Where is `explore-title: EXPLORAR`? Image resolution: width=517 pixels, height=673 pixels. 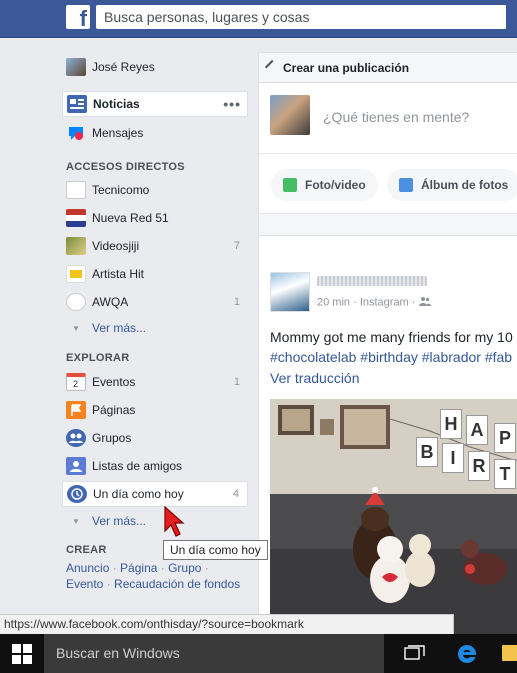
explore-title: EXPLORAR is located at coordinates (98, 358).